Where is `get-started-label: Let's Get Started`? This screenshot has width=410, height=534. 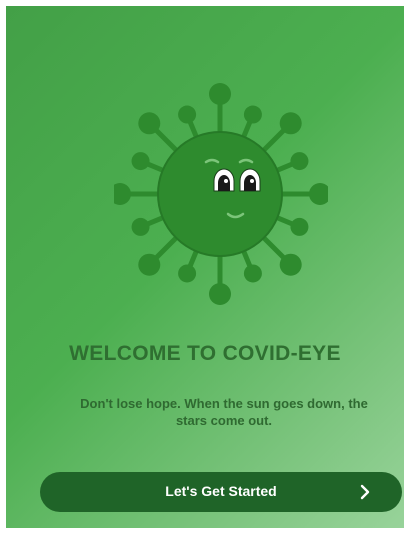
get-started-label: Let's Get Started is located at coordinates (221, 491).